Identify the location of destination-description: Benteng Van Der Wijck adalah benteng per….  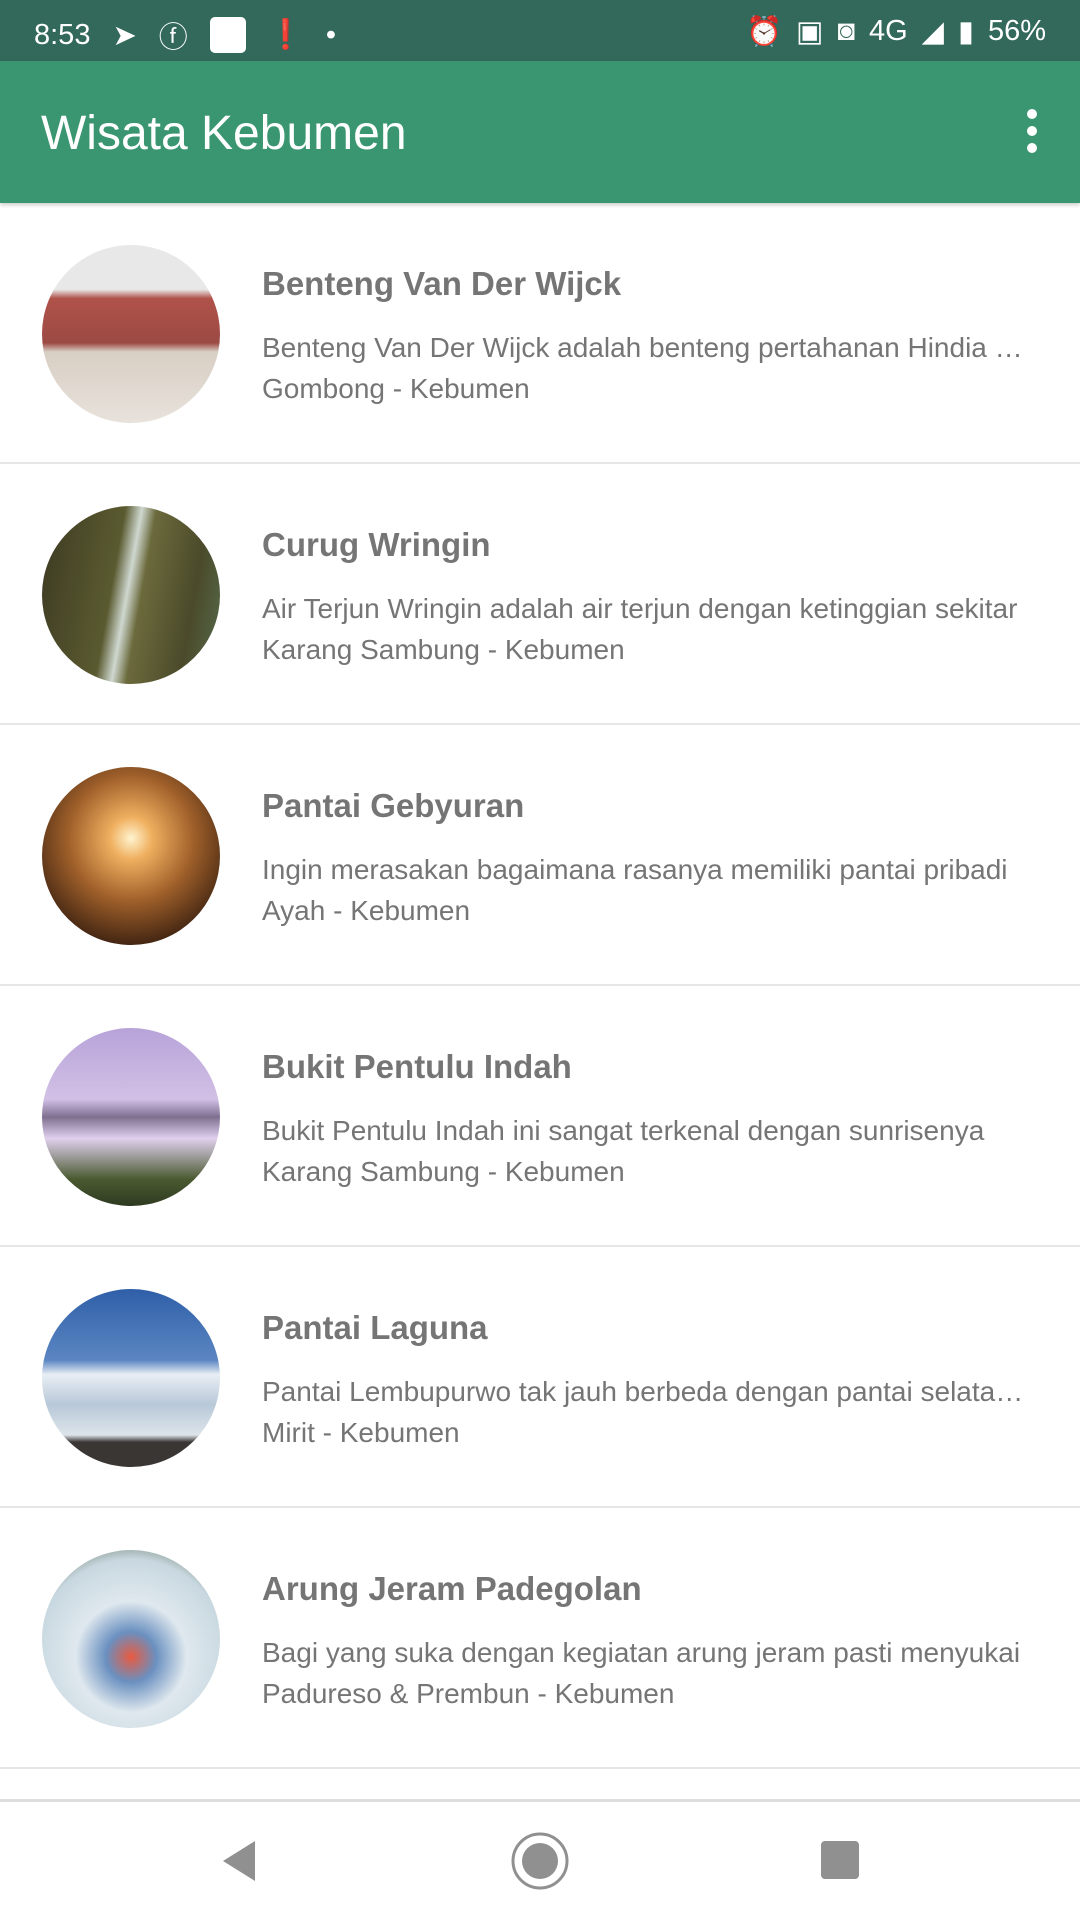
(649, 347).